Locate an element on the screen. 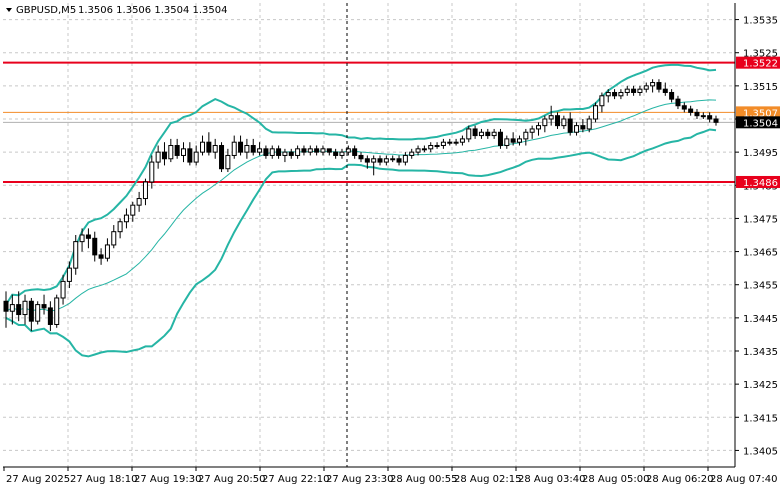  chart-header: GBPUSD,M5 1.3506 1.3506 1.3504 1.3504 is located at coordinates (117, 10).